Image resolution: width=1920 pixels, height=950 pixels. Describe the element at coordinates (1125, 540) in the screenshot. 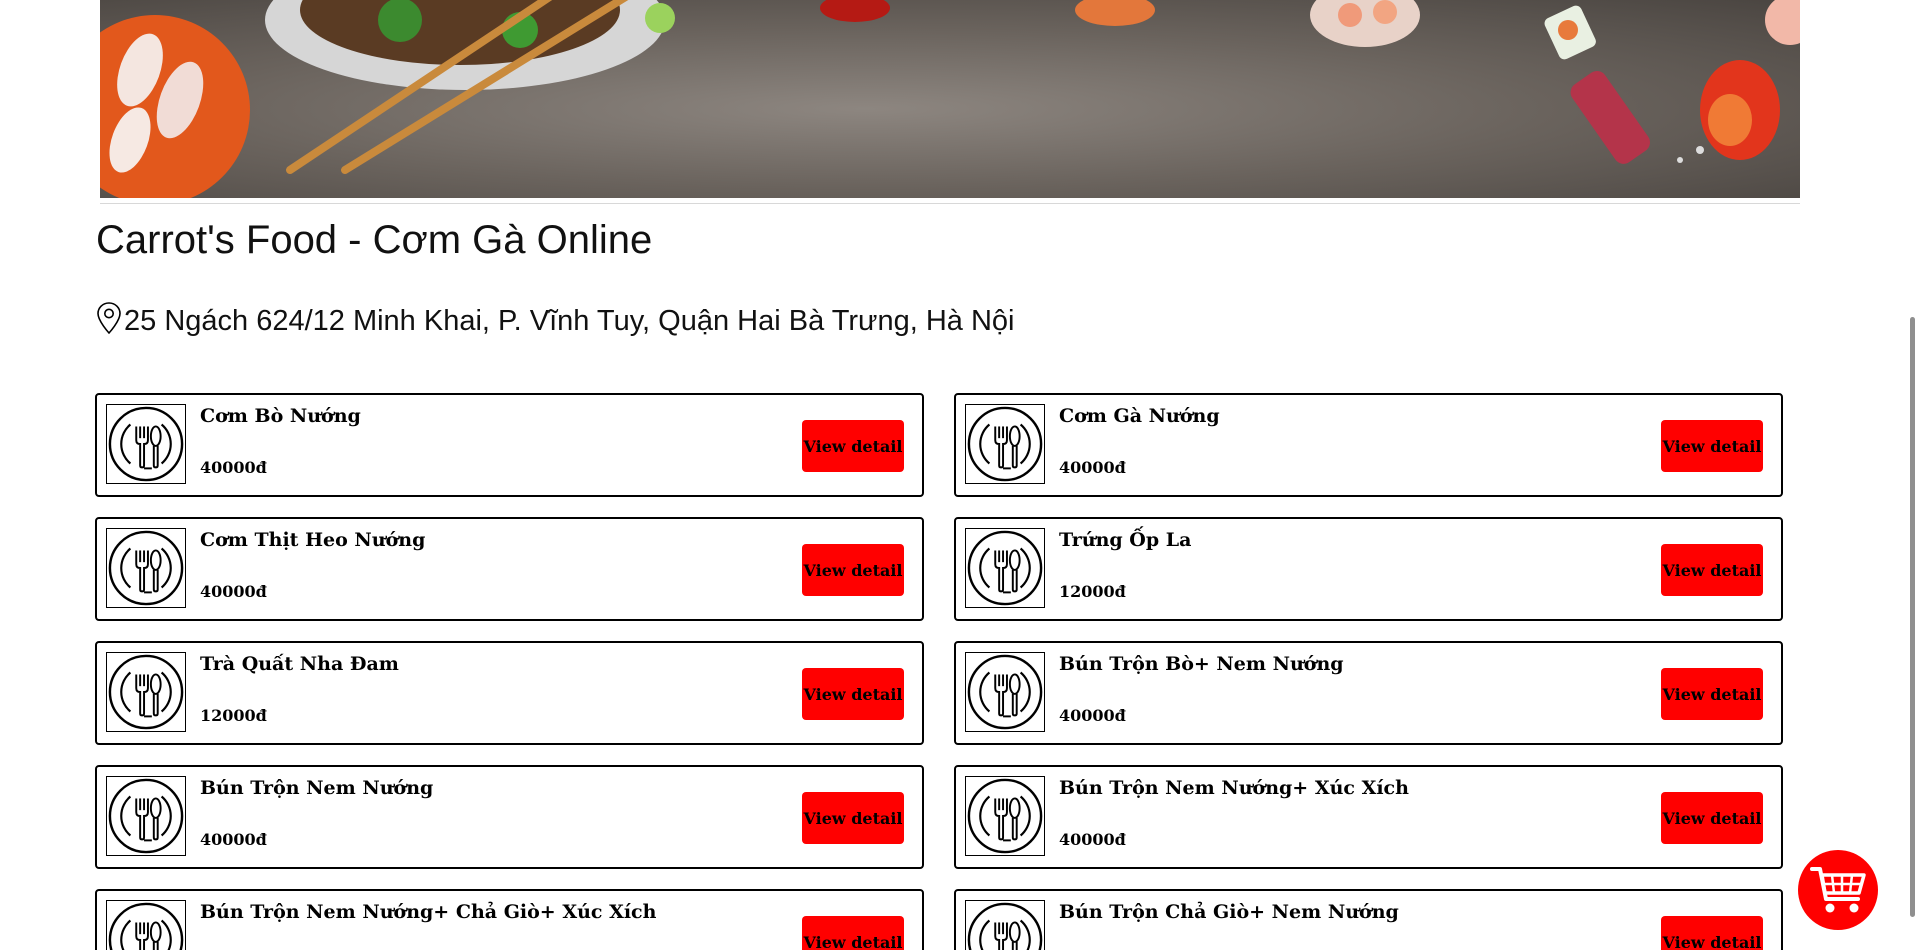

I see `dish-name: Trứng Ốp La` at that location.